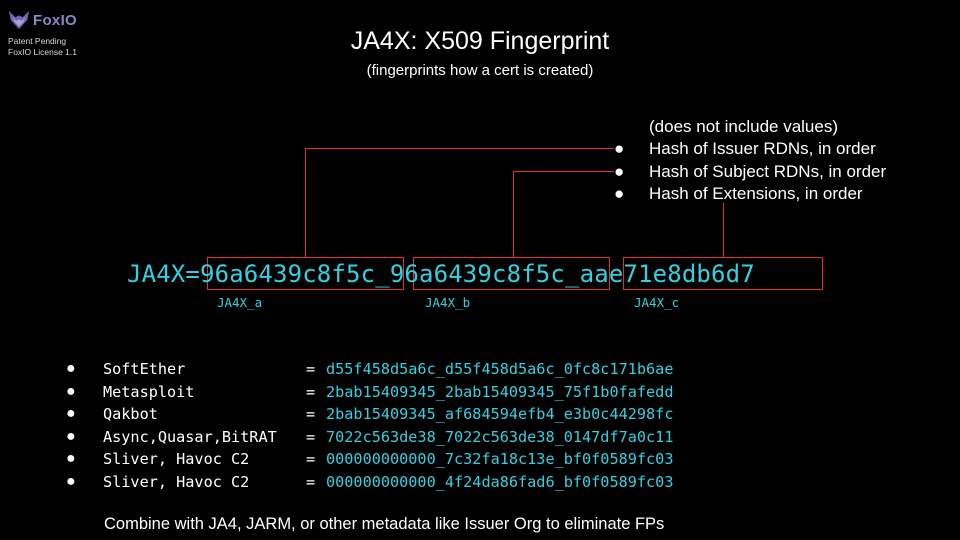 The width and height of the screenshot is (960, 540). What do you see at coordinates (480, 41) in the screenshot?
I see `slide-title: JA4X: X509 Fingerprint` at bounding box center [480, 41].